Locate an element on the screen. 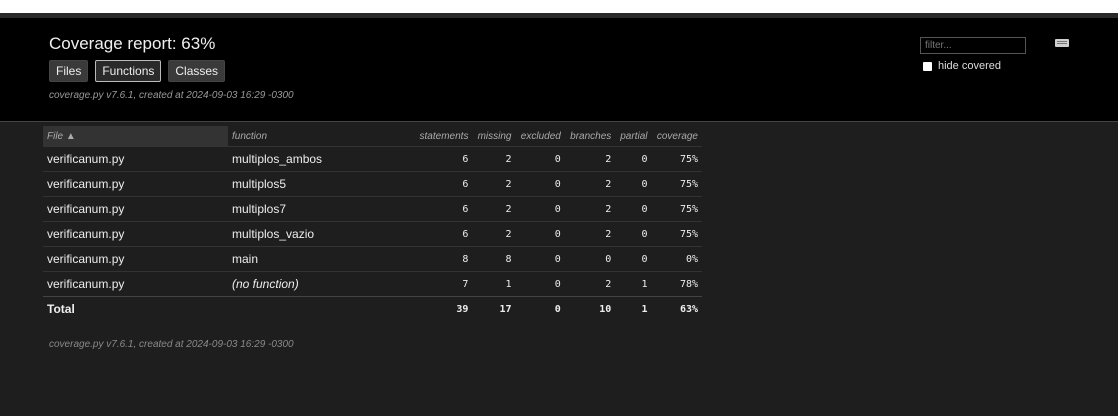  view-switcher: Files Functions Classes is located at coordinates (137, 71).